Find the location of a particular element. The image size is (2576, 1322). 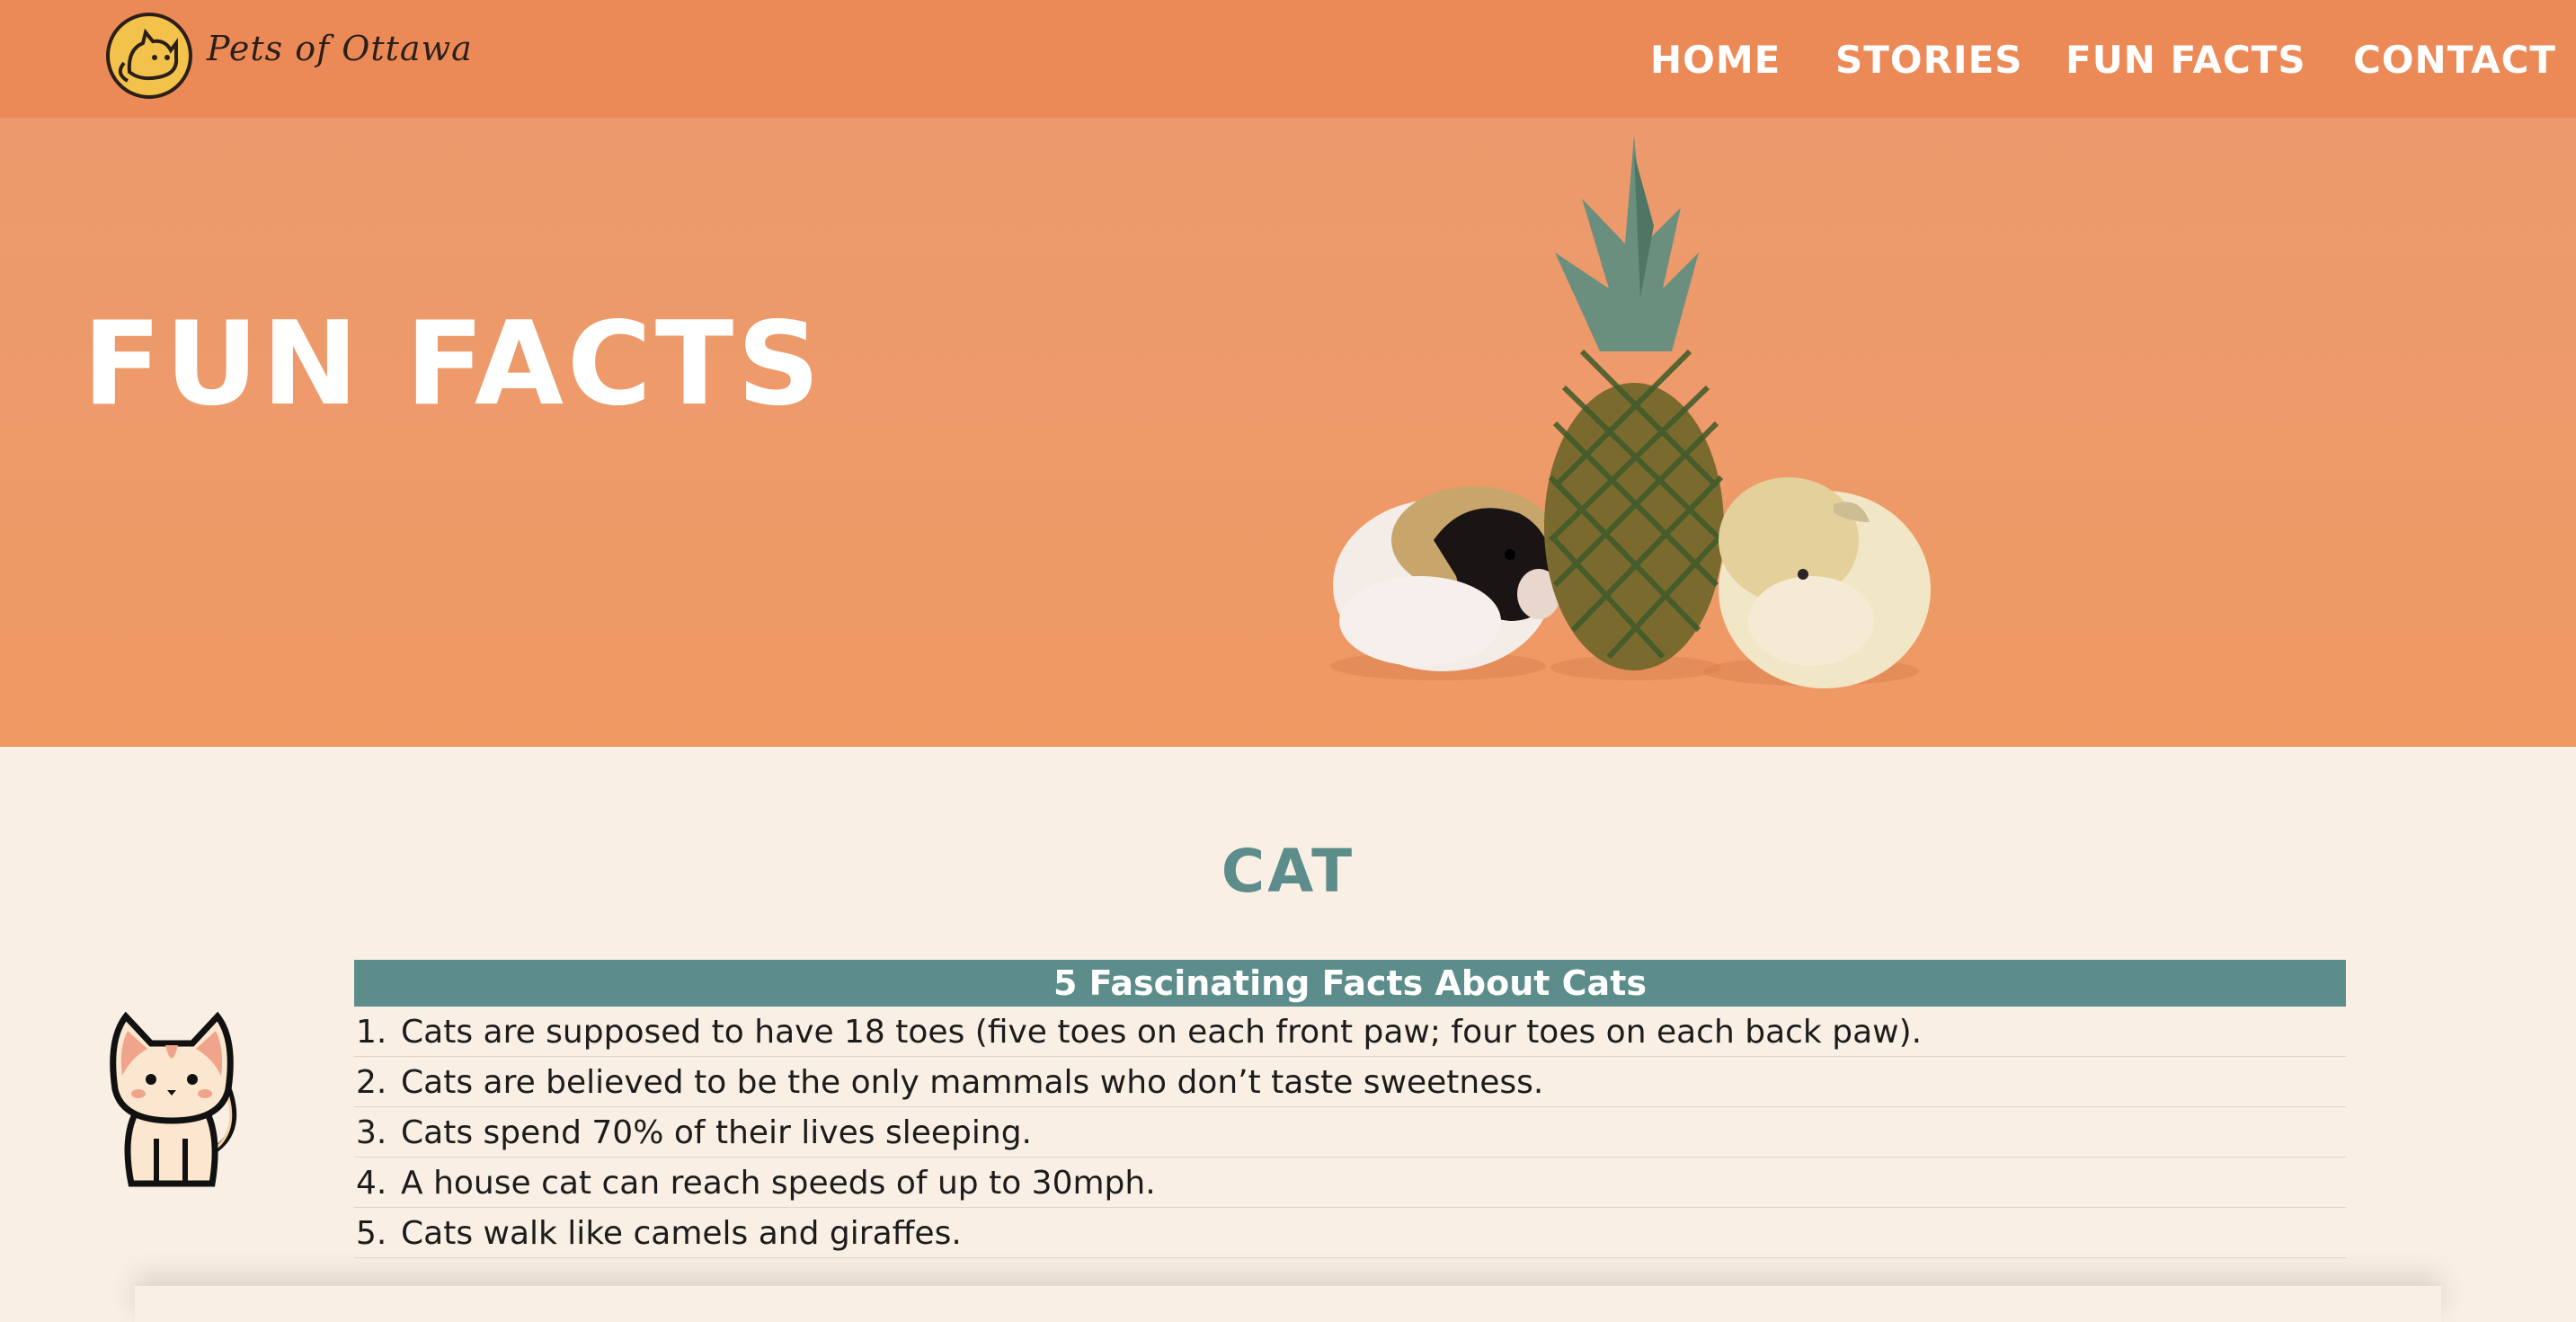

fact-text: Cats walk like camels and giraffes. is located at coordinates (681, 1233).